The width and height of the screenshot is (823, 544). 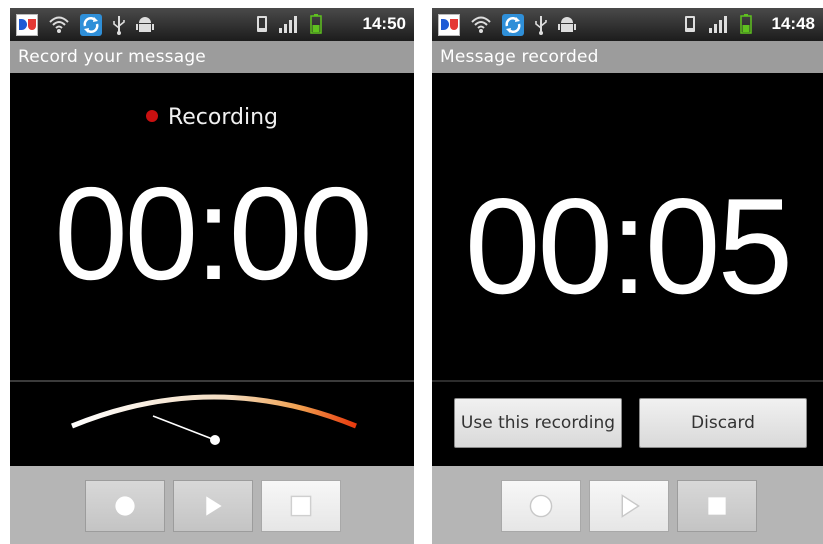 What do you see at coordinates (793, 23) in the screenshot?
I see `clock: 14:48` at bounding box center [793, 23].